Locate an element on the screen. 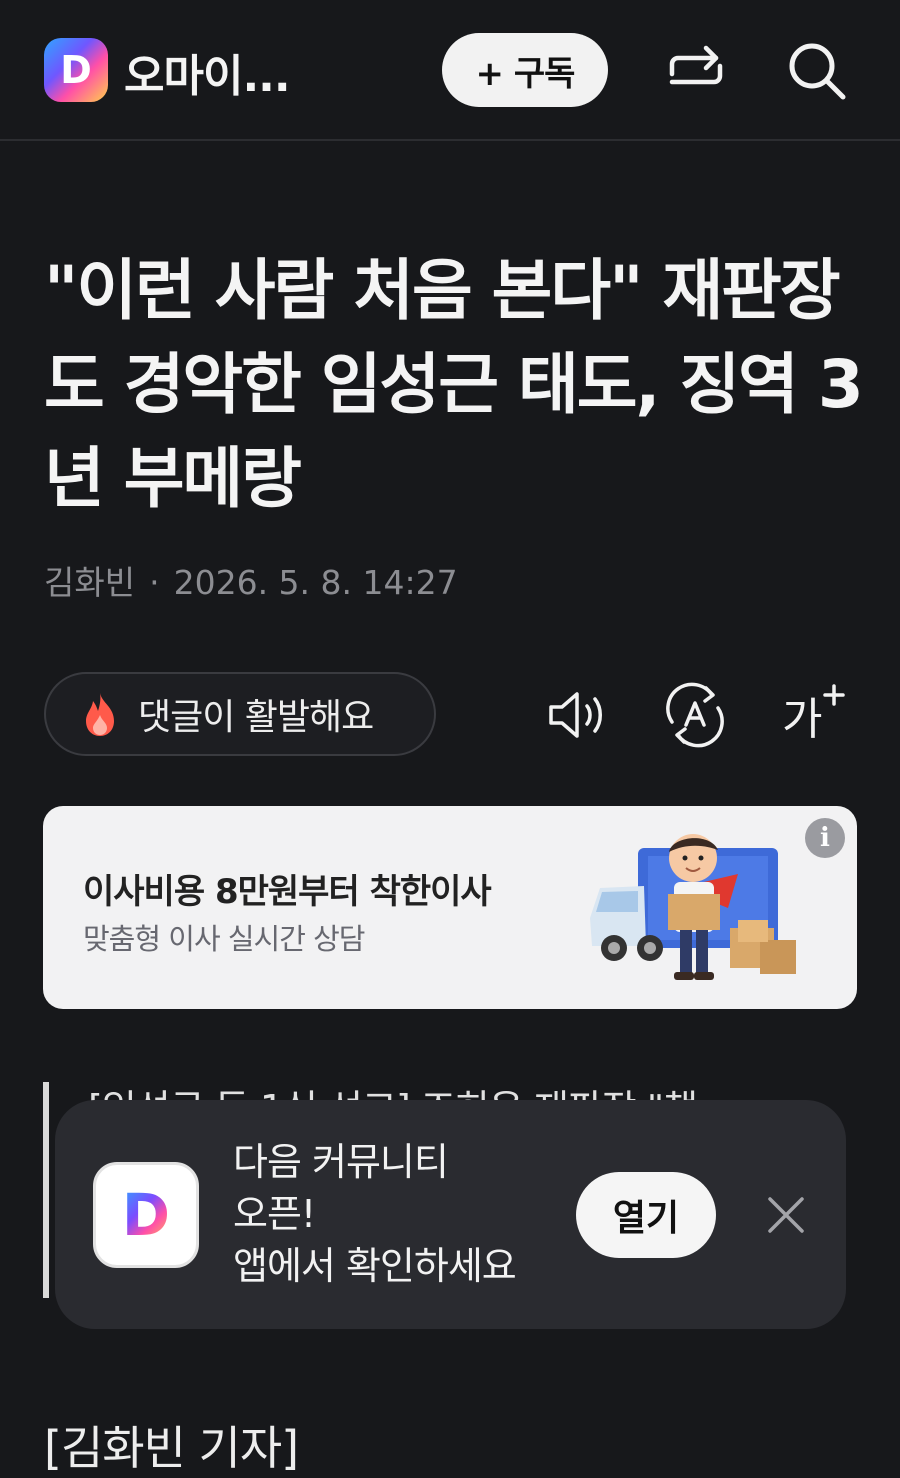  popup-message-line: 오픈! is located at coordinates (274, 1214).